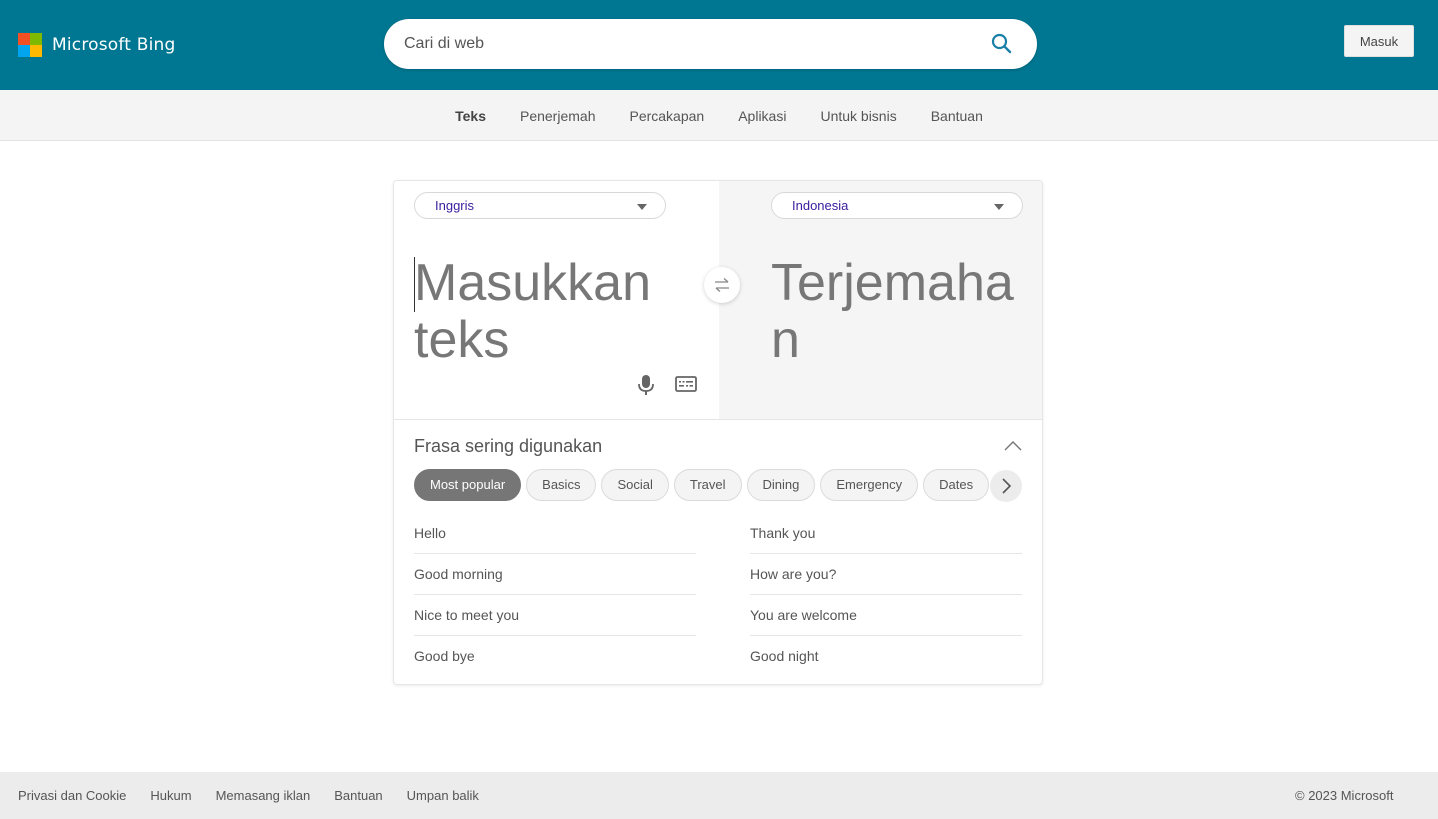 The height and width of the screenshot is (819, 1438). I want to click on search-box, so click(710, 44).